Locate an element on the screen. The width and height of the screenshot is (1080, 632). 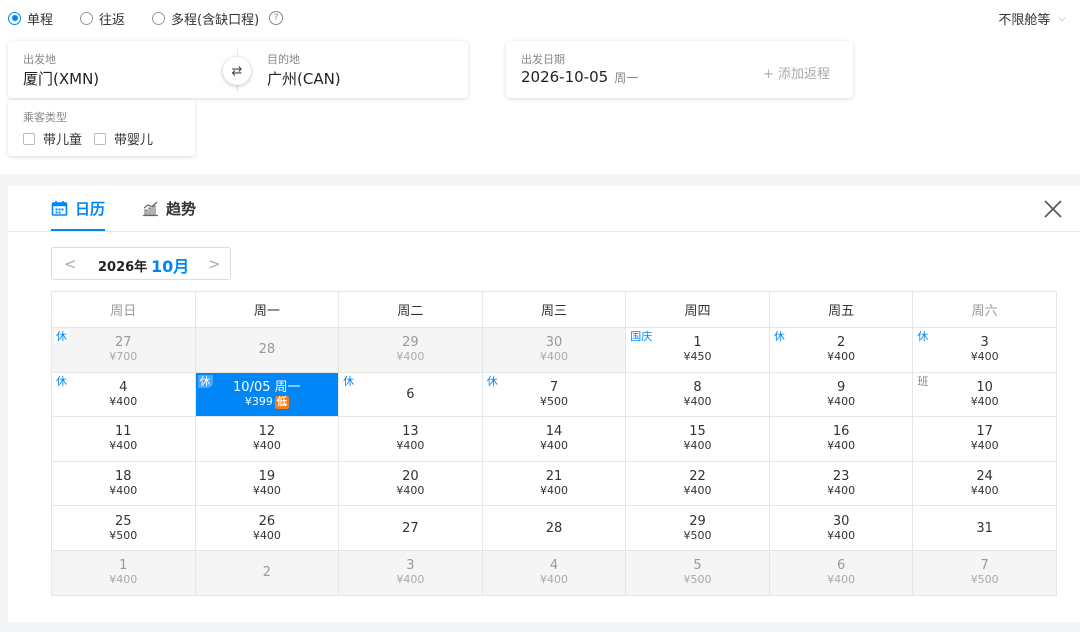
trip-type-roundtrip: 往返 is located at coordinates (102, 18).